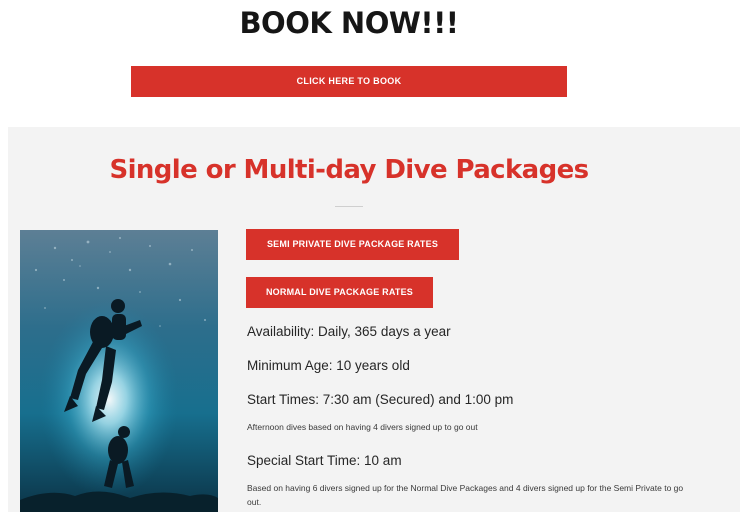 This screenshot has width=740, height=512. I want to click on minimum-age-text: Minimum Age: 10 years old, so click(328, 365).